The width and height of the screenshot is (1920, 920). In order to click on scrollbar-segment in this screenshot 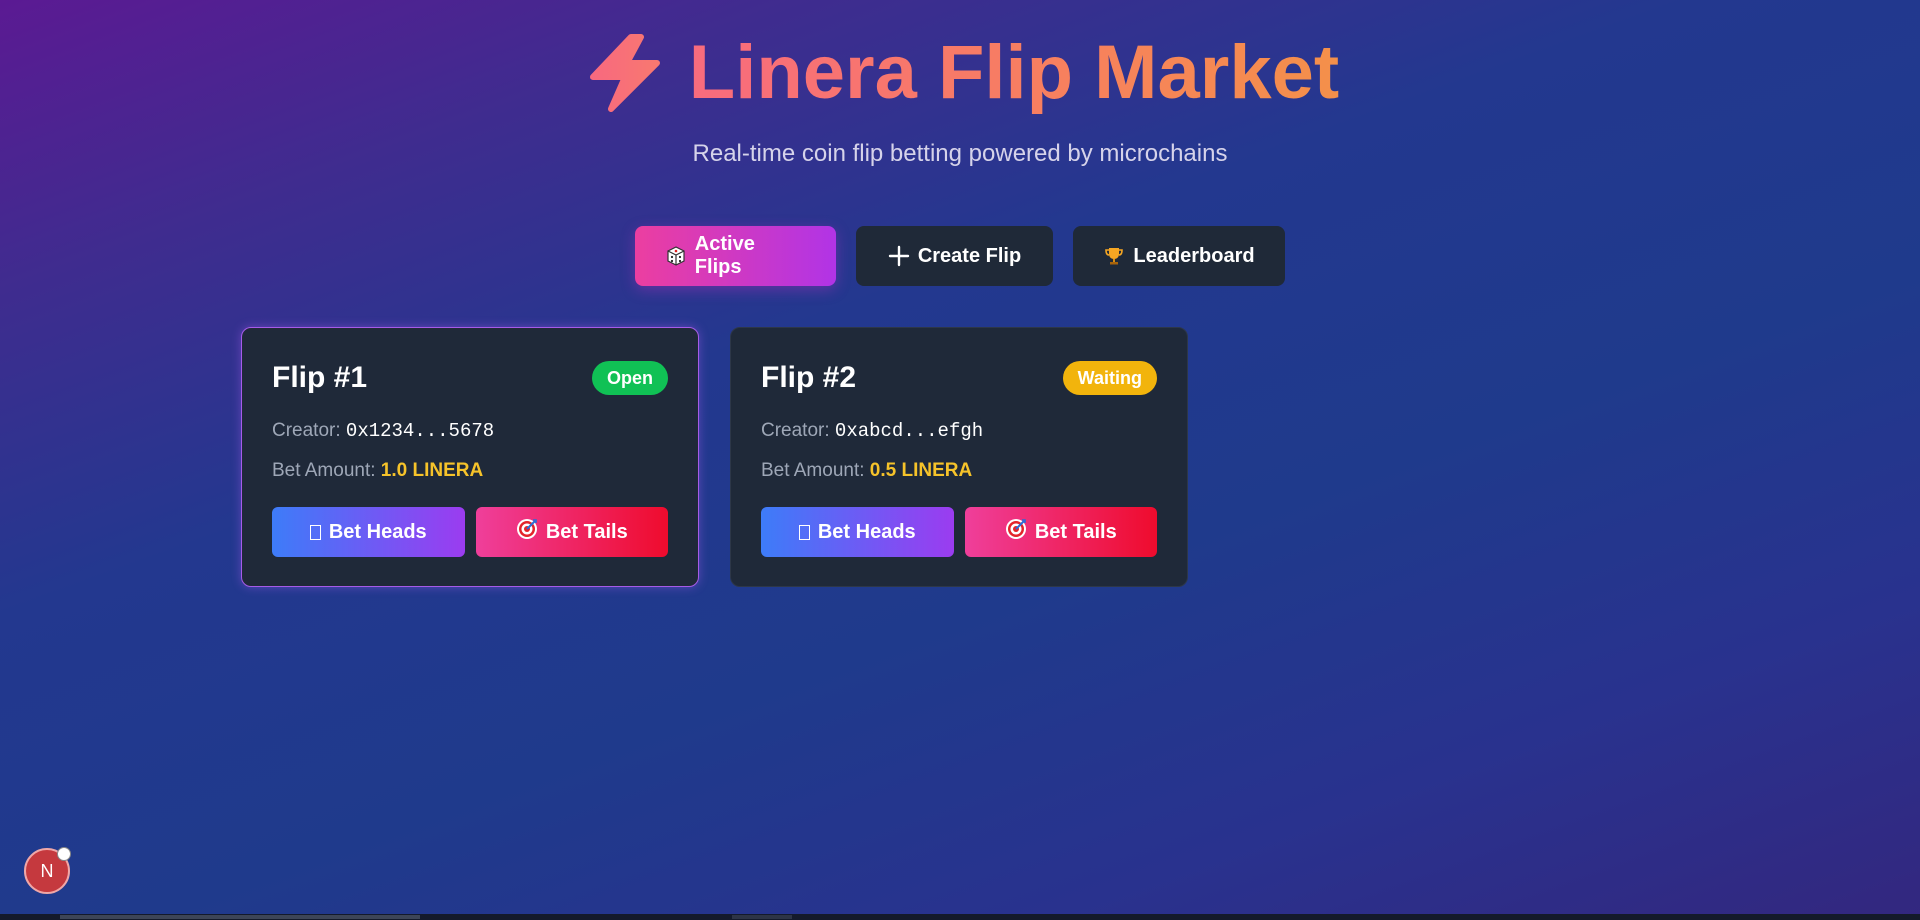, I will do `click(762, 917)`.